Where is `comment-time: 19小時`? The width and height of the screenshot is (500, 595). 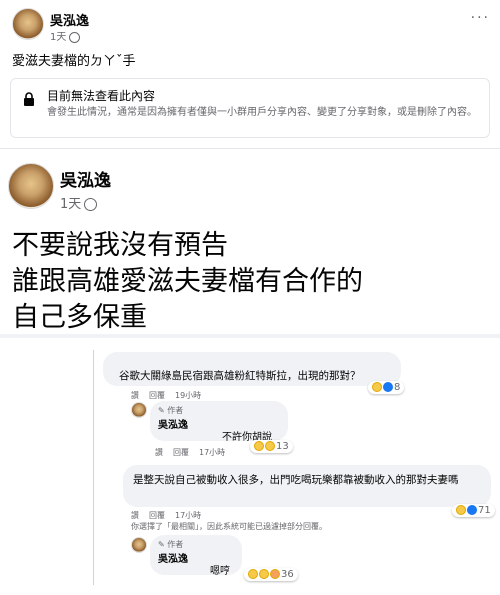
comment-time: 19小時 is located at coordinates (188, 395).